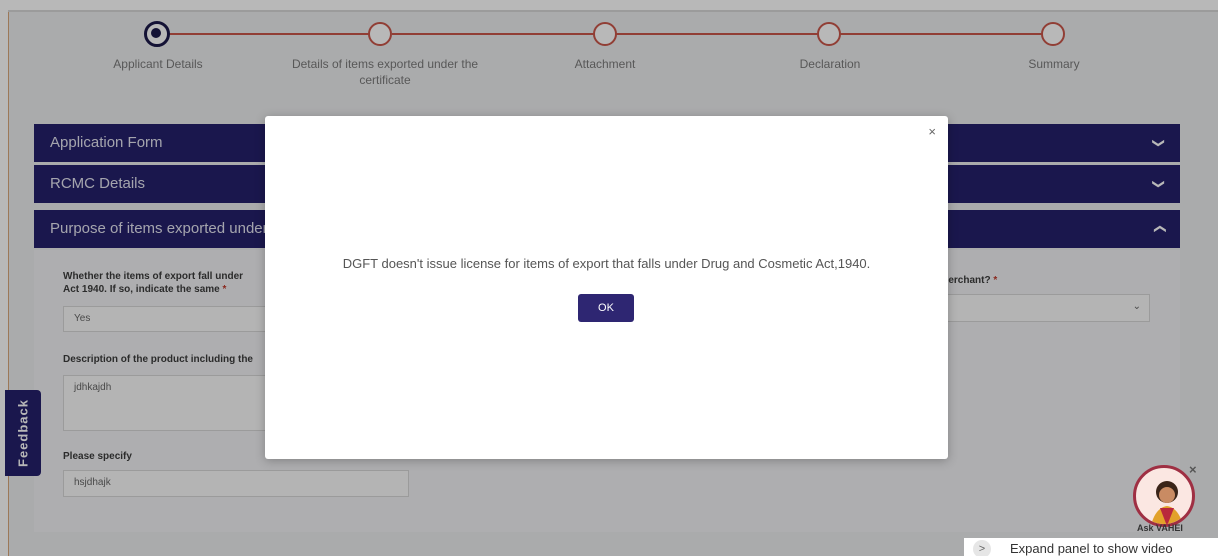 The height and width of the screenshot is (556, 1218). What do you see at coordinates (982, 548) in the screenshot?
I see `chevron-right-icon: >` at bounding box center [982, 548].